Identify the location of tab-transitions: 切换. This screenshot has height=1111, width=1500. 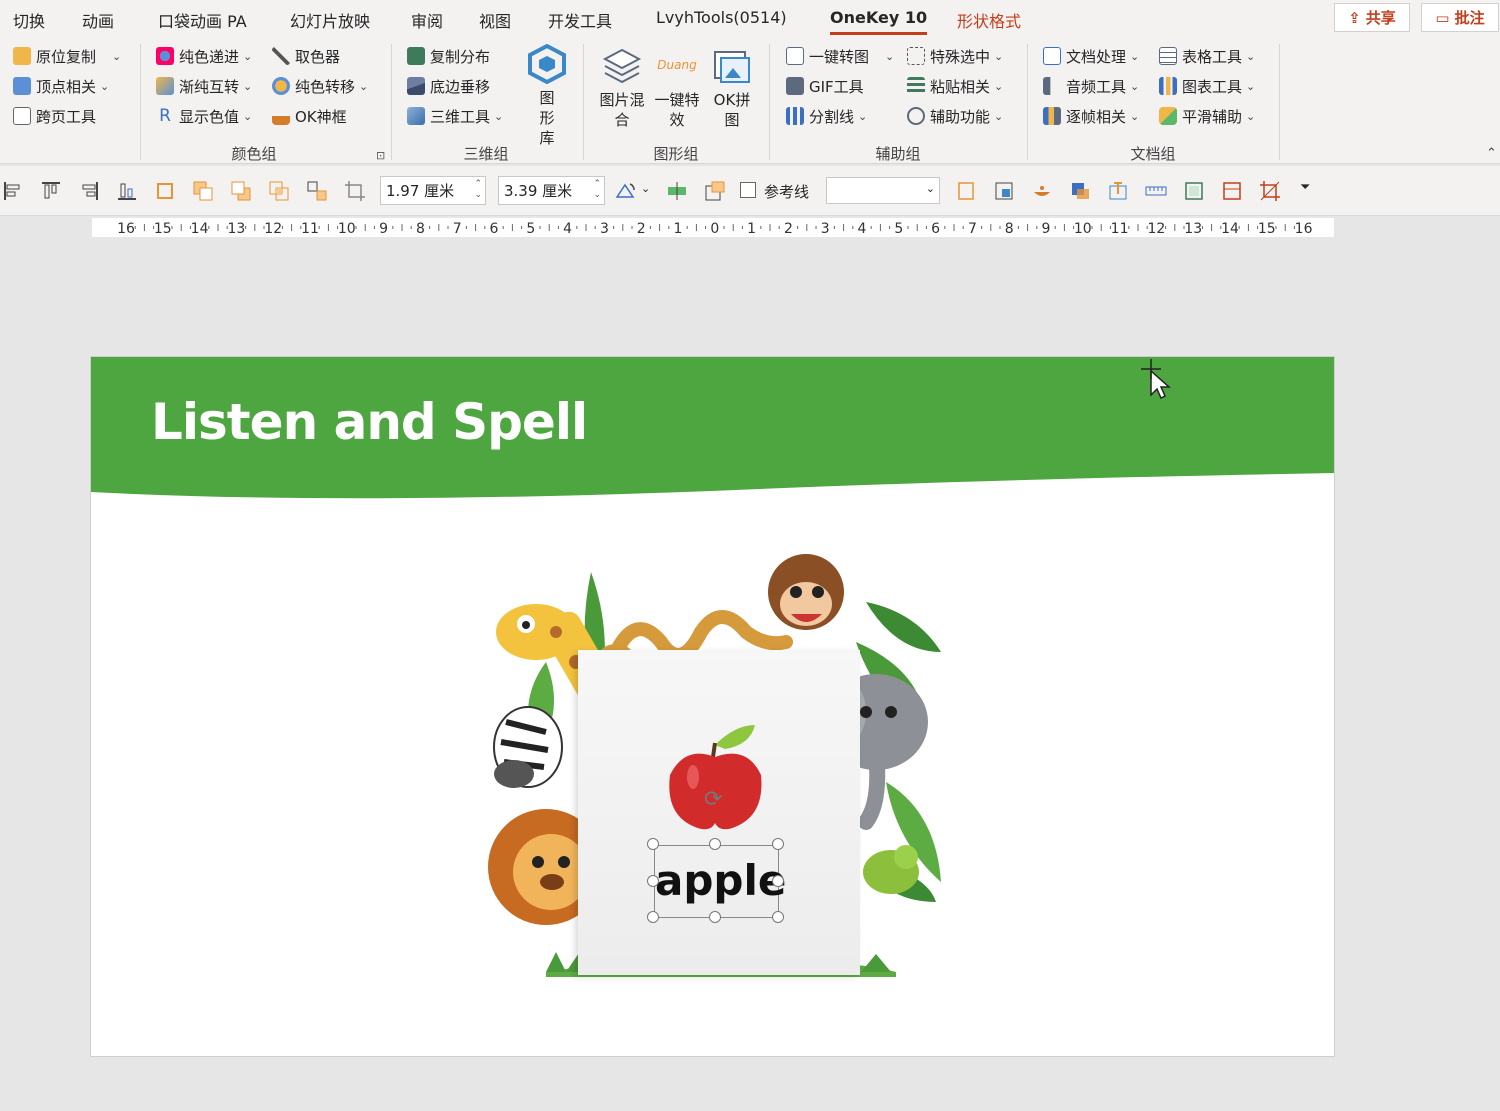
(29, 20).